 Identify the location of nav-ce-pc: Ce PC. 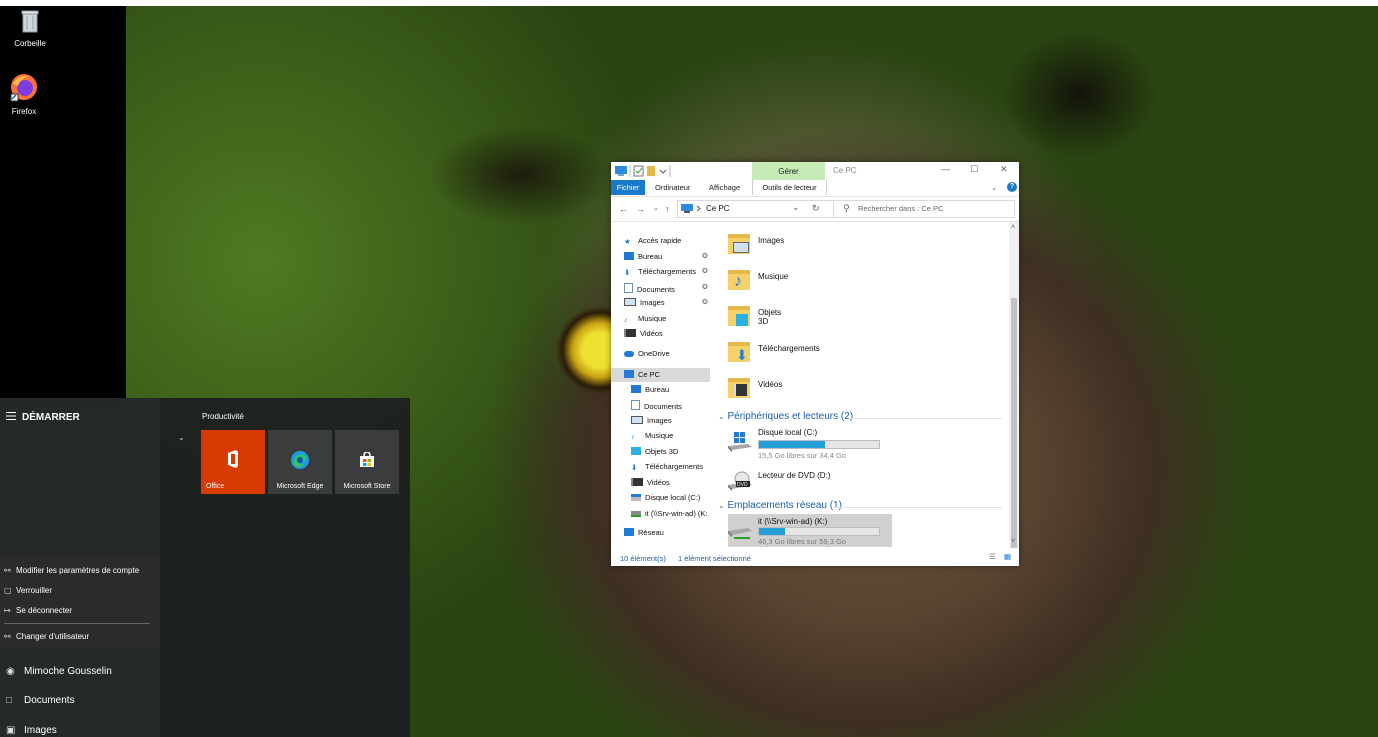
(660, 375).